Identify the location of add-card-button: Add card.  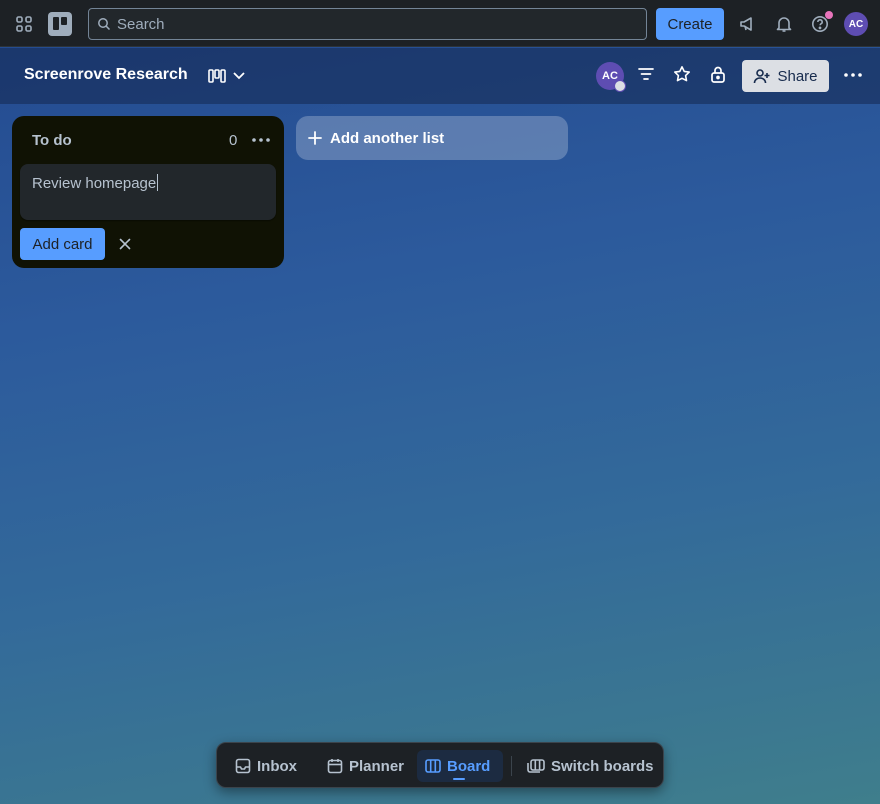
(62, 244).